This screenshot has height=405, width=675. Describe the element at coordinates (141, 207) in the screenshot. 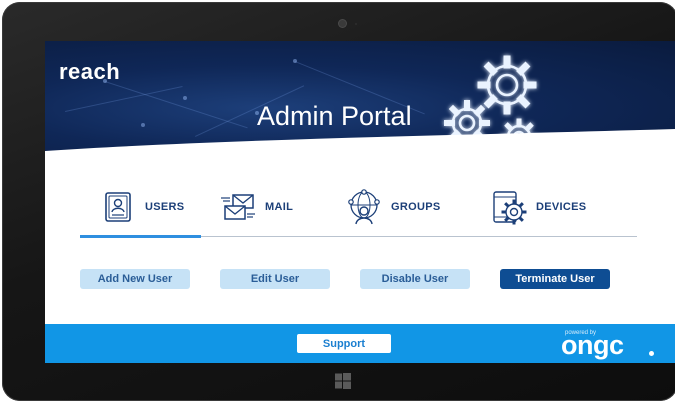

I see `tab-users: USERS` at that location.